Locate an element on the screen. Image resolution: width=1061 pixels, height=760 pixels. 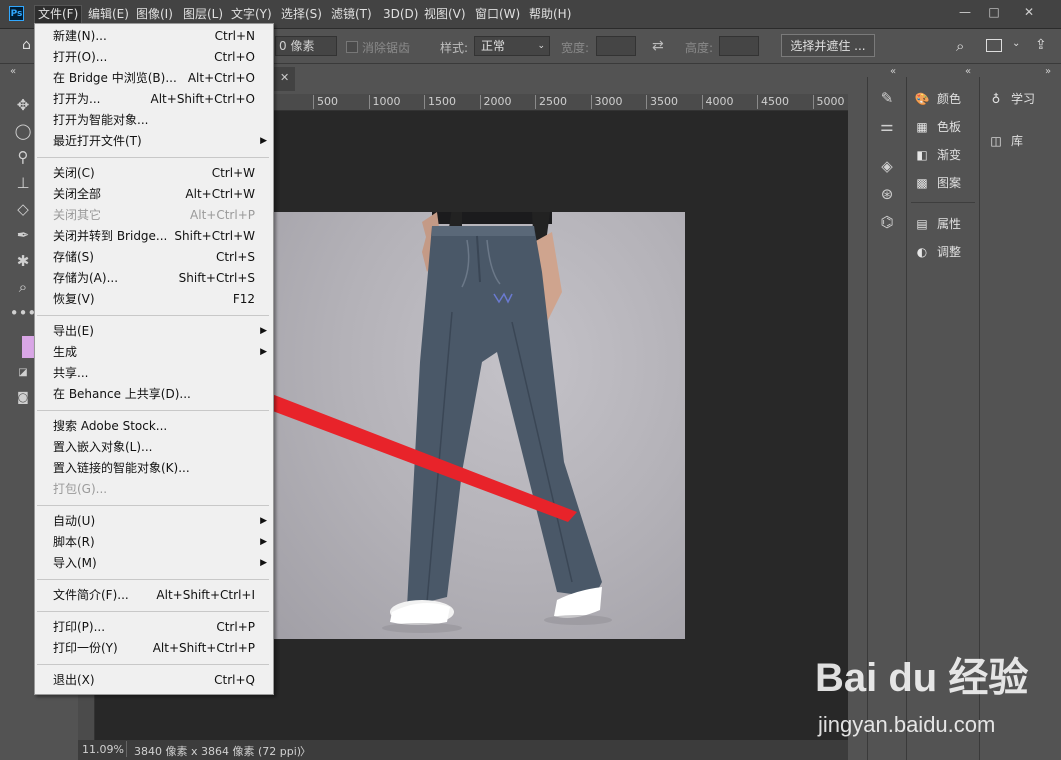
menu-item-shortcut: Shift+Ctrl+S is located at coordinates (216, 278).